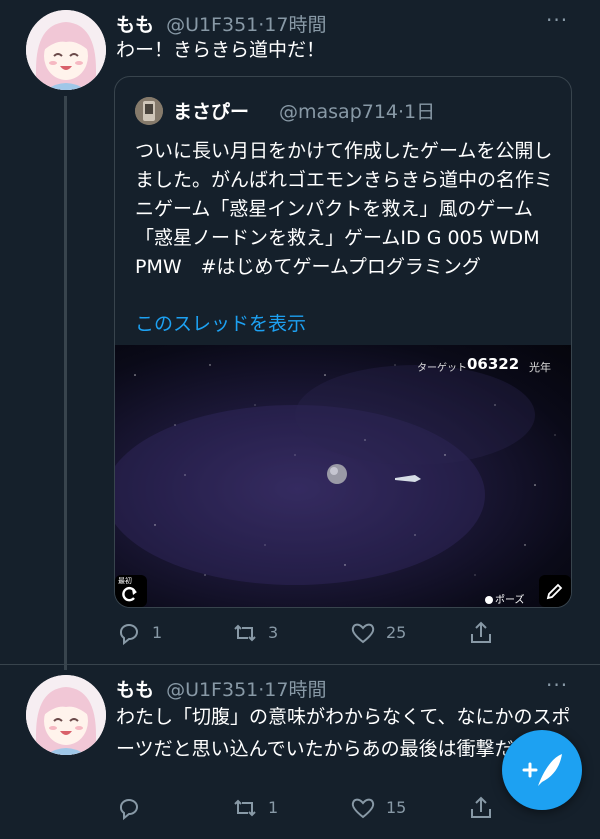  I want to click on retweet-count: 3, so click(273, 632).